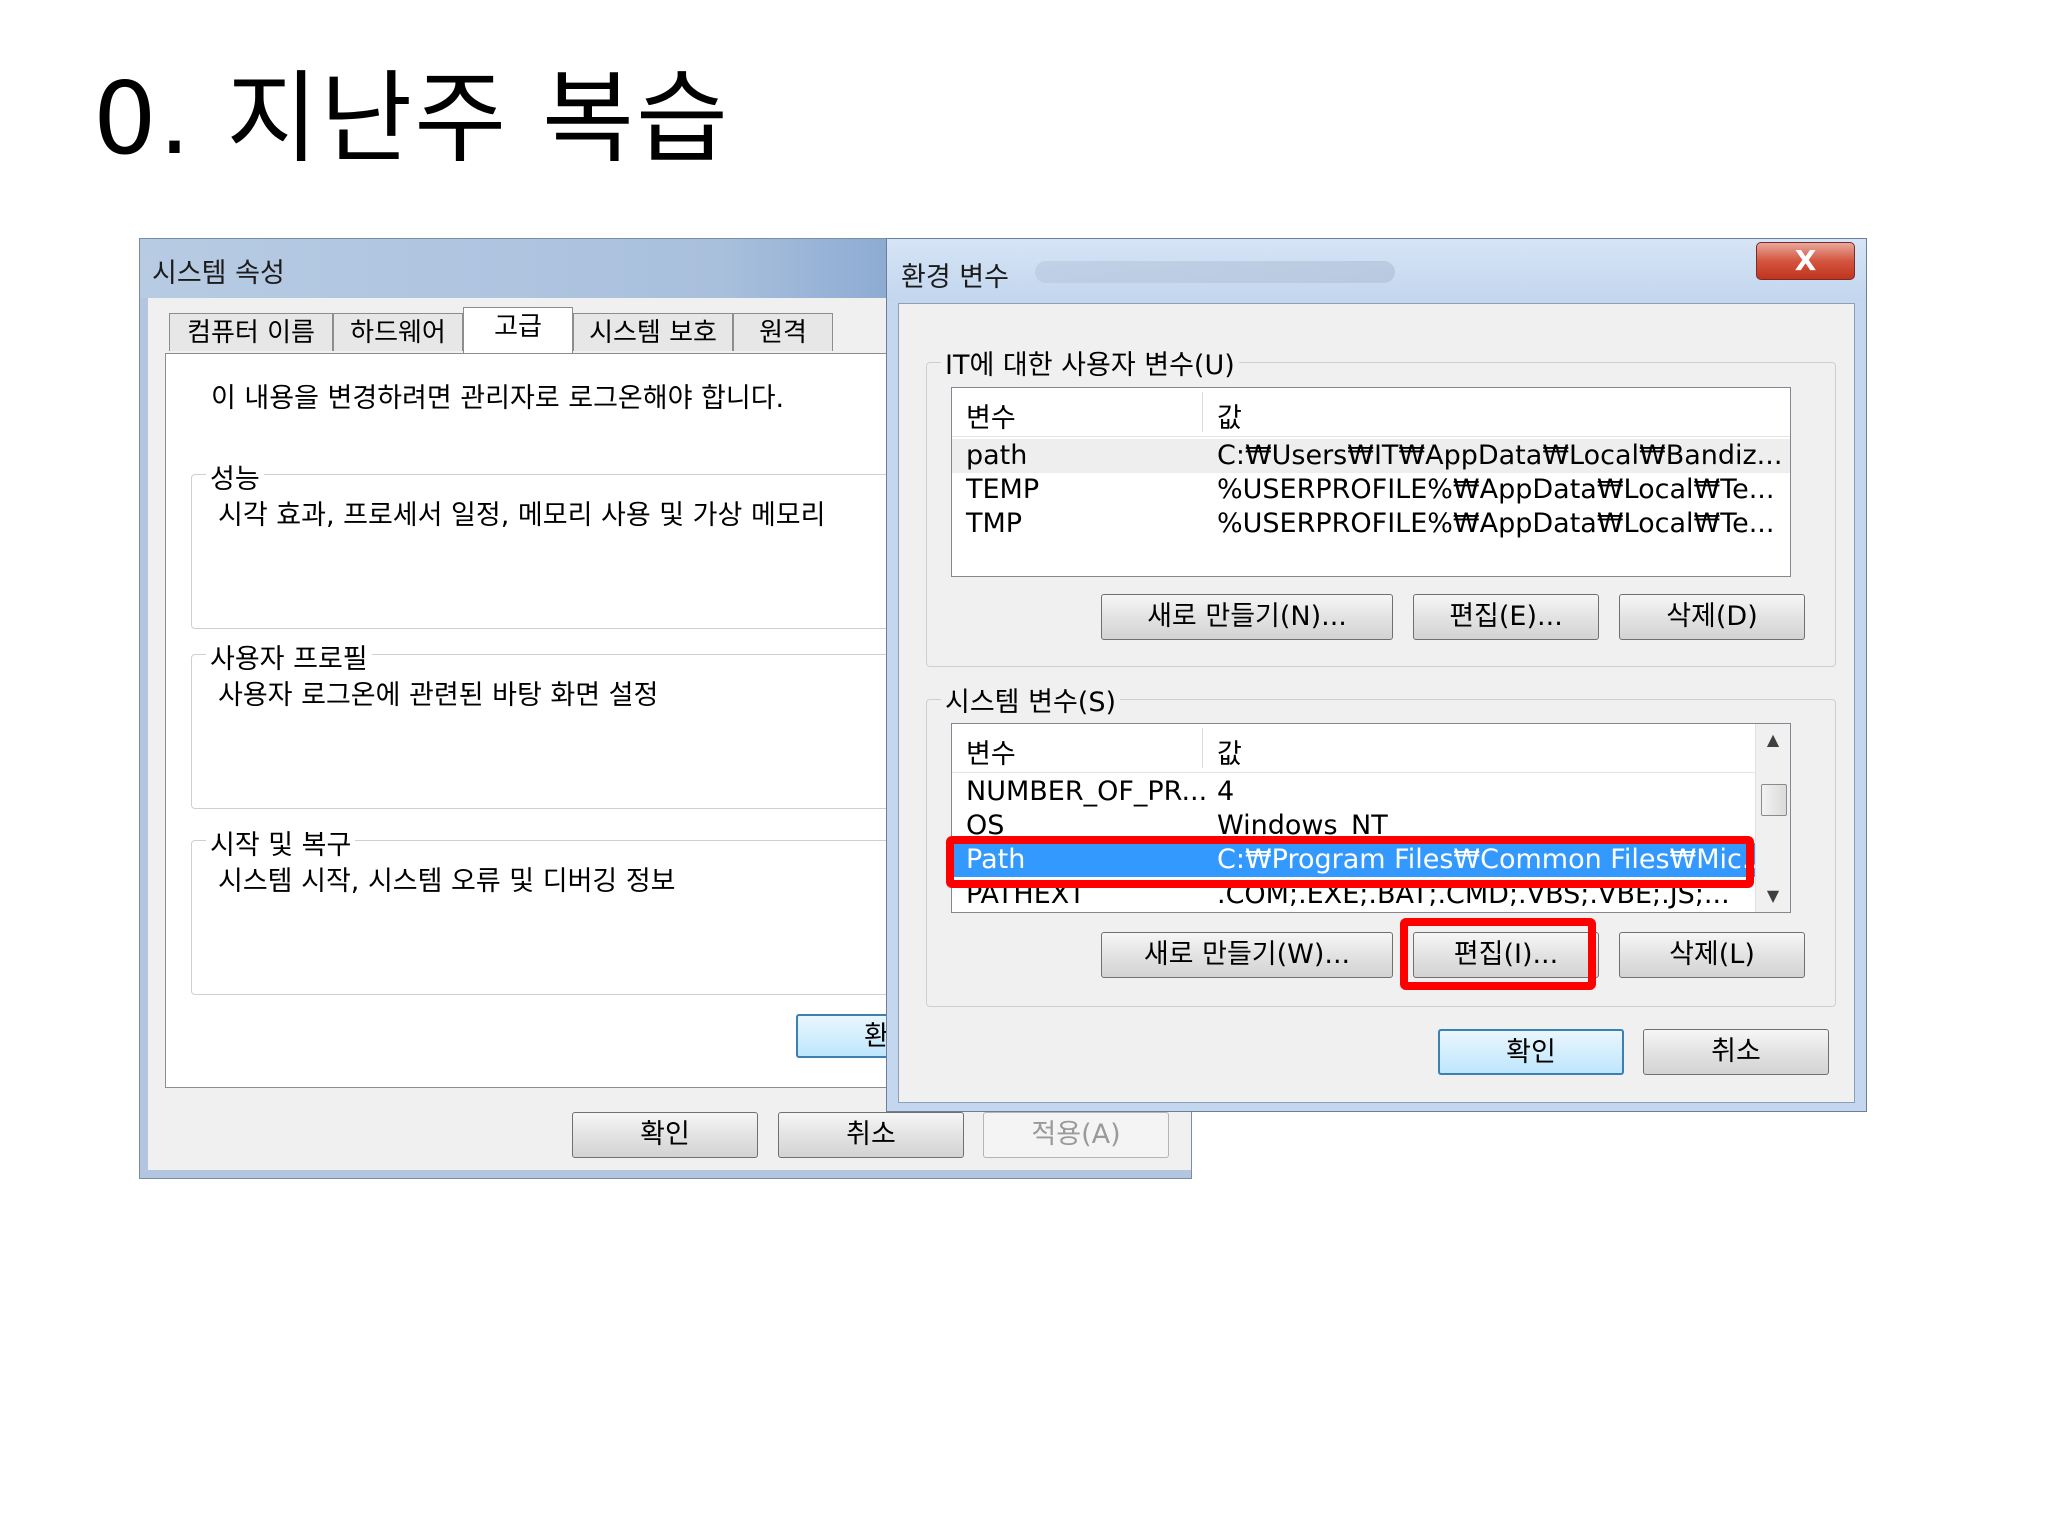 Image resolution: width=2048 pixels, height=1536 pixels. I want to click on edit-highlight-box, so click(1498, 954).